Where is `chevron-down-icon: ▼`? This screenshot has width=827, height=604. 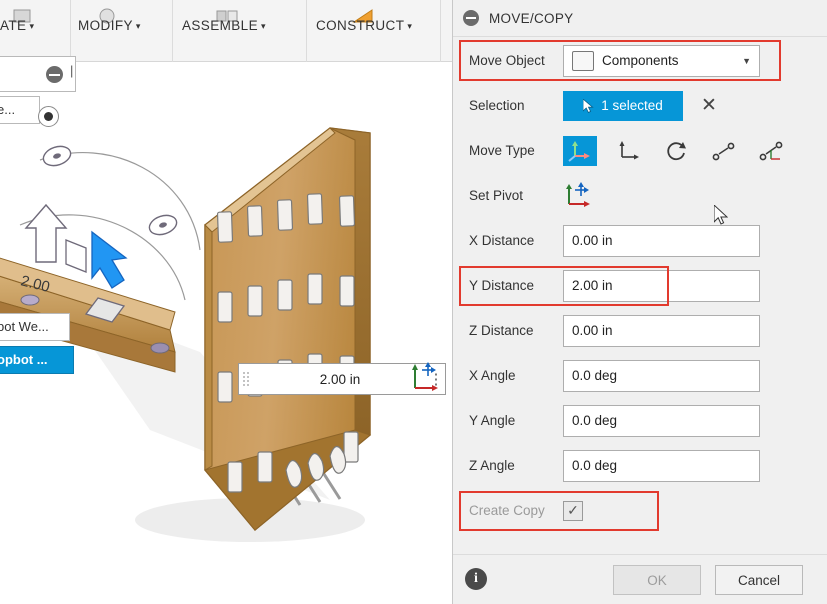
chevron-down-icon: ▼ is located at coordinates (746, 61).